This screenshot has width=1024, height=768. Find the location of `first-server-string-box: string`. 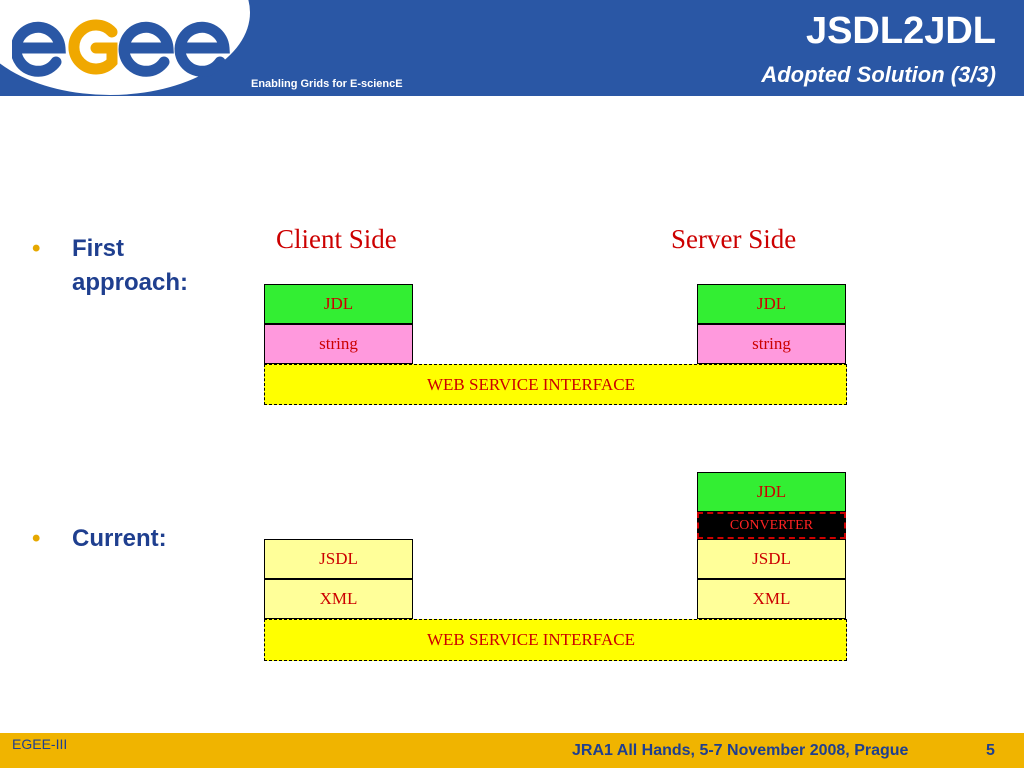

first-server-string-box: string is located at coordinates (771, 344).